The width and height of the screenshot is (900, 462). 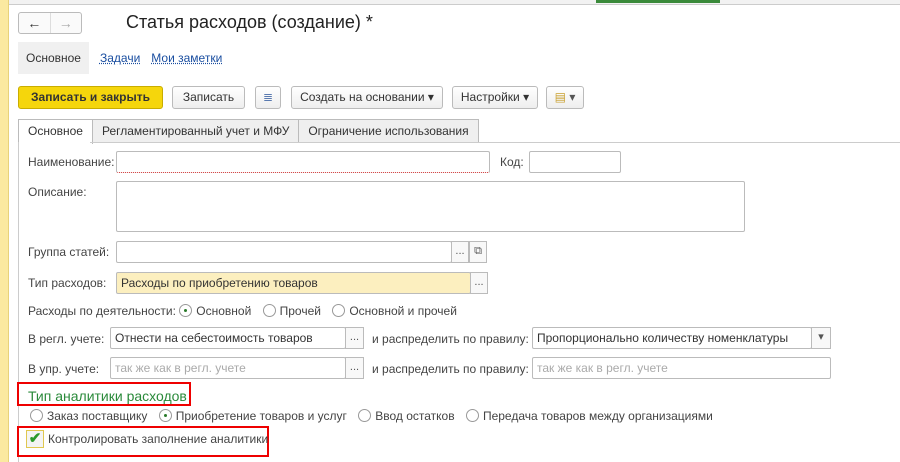 I want to click on nav-main: Основное, so click(x=53, y=58).